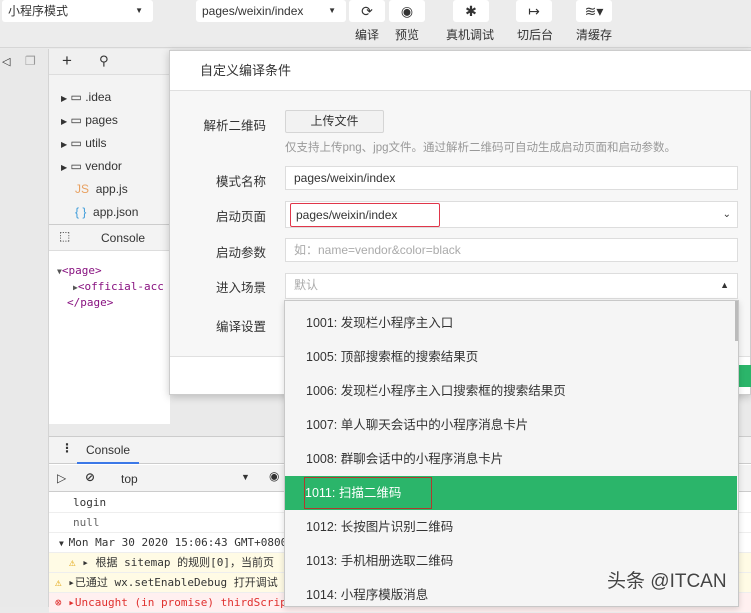 Image resolution: width=751 pixels, height=613 pixels. Describe the element at coordinates (469, 35) in the screenshot. I see `remote-debug-label: 真机调试` at that location.